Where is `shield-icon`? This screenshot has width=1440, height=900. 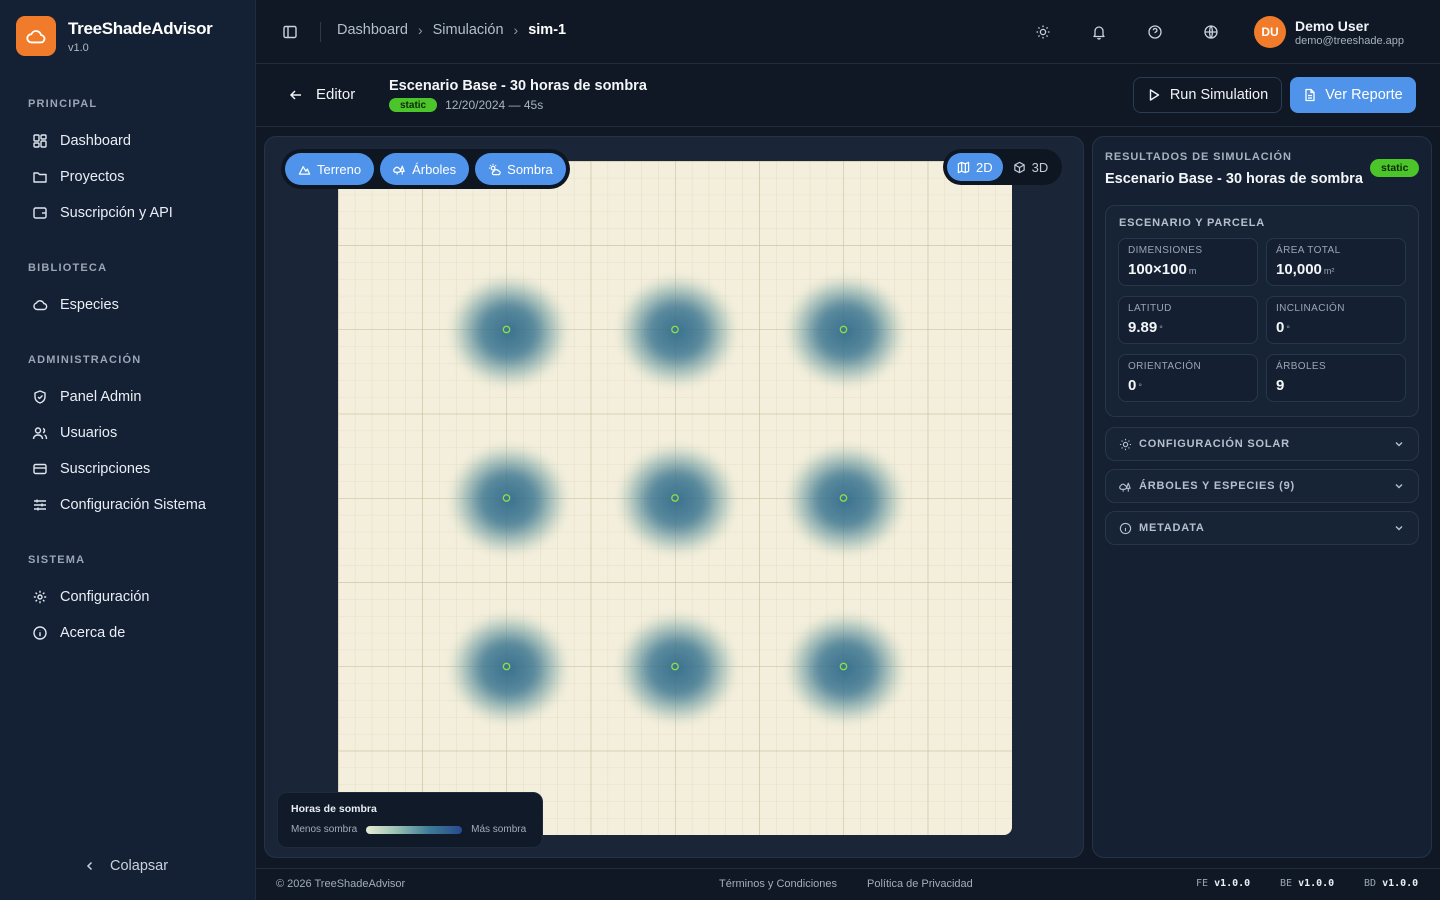
shield-icon is located at coordinates (40, 397).